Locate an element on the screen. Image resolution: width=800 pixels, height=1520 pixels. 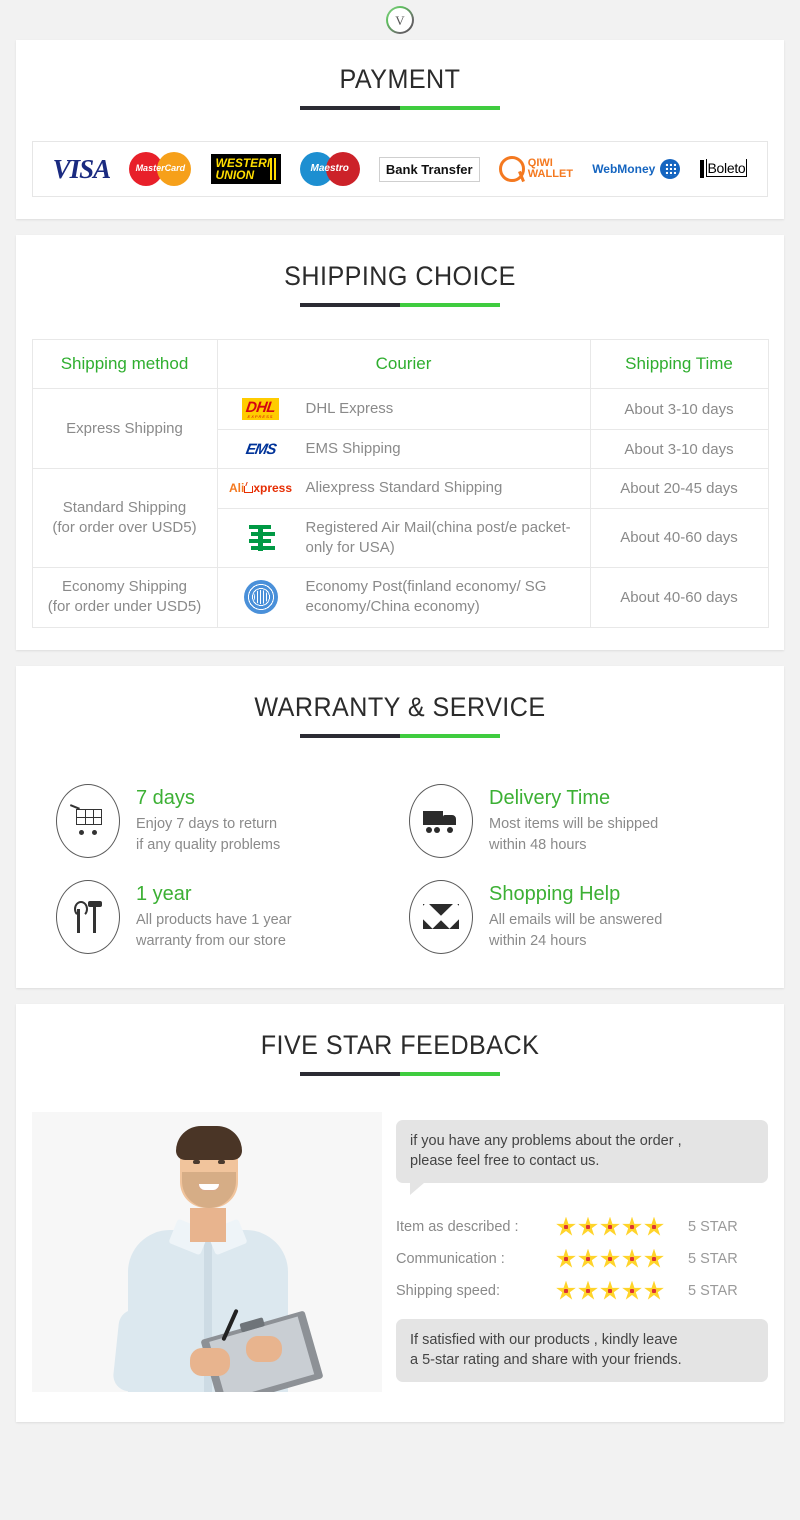
payment-divider is located at coordinates (400, 108).